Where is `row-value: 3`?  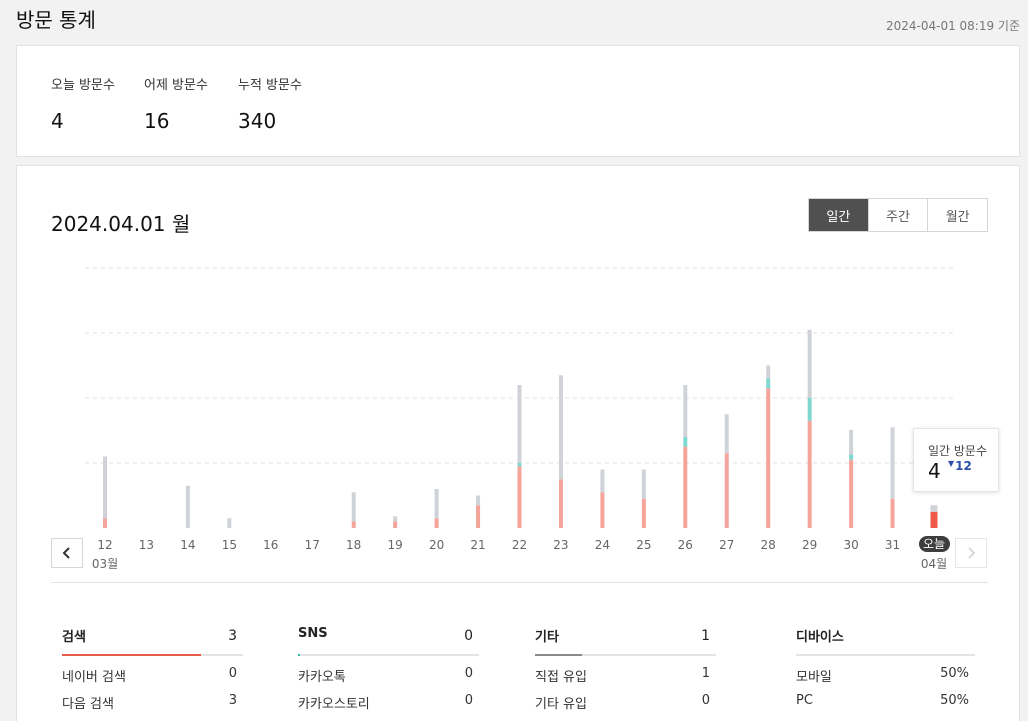
row-value: 3 is located at coordinates (232, 700).